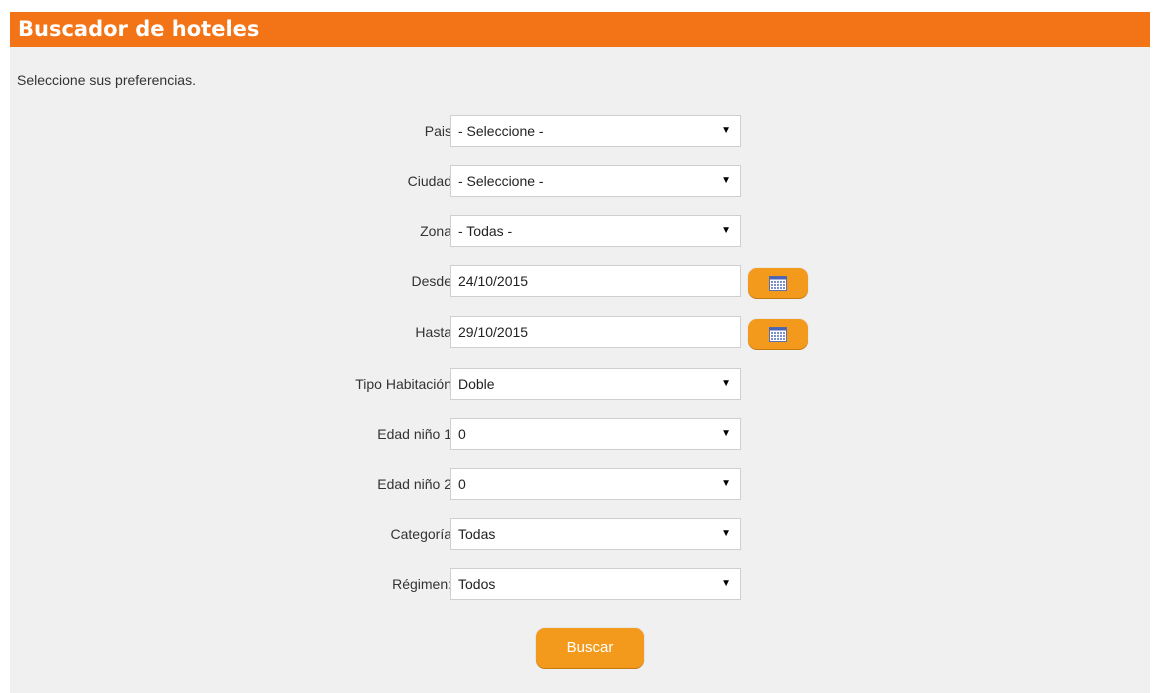  Describe the element at coordinates (429, 181) in the screenshot. I see `label-ciudad: Ciudad` at that location.